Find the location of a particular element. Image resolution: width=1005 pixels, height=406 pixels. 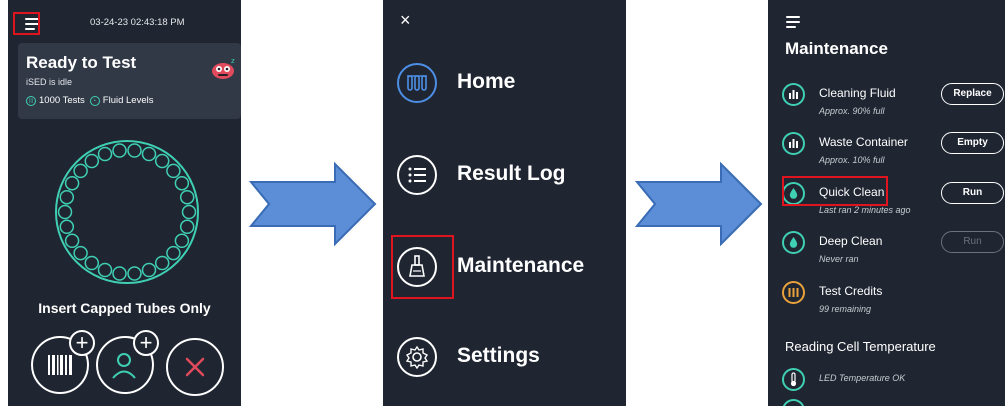

list-item-waste-container: Waste Container Approx. 10% full Empty is located at coordinates (893, 154).